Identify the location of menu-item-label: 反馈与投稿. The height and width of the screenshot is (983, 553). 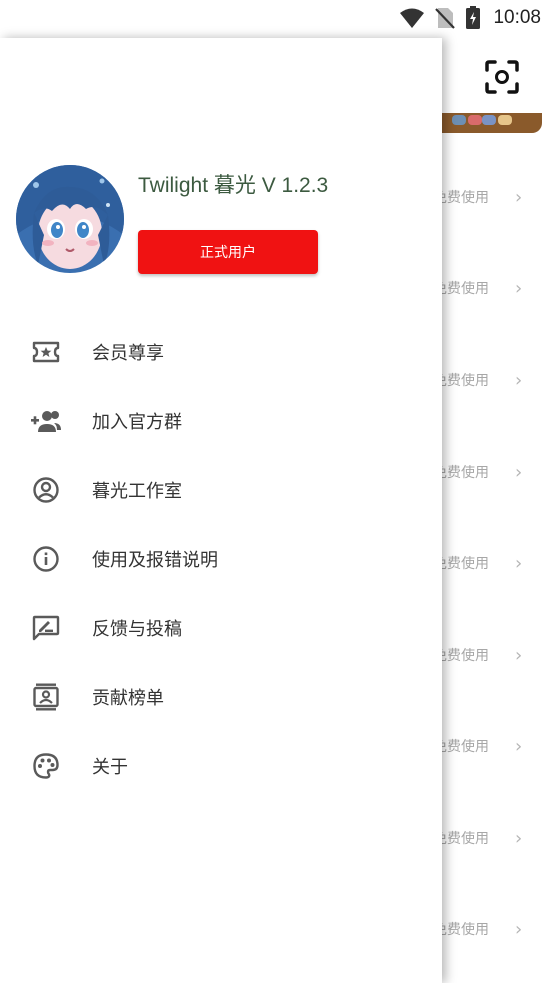
(137, 629).